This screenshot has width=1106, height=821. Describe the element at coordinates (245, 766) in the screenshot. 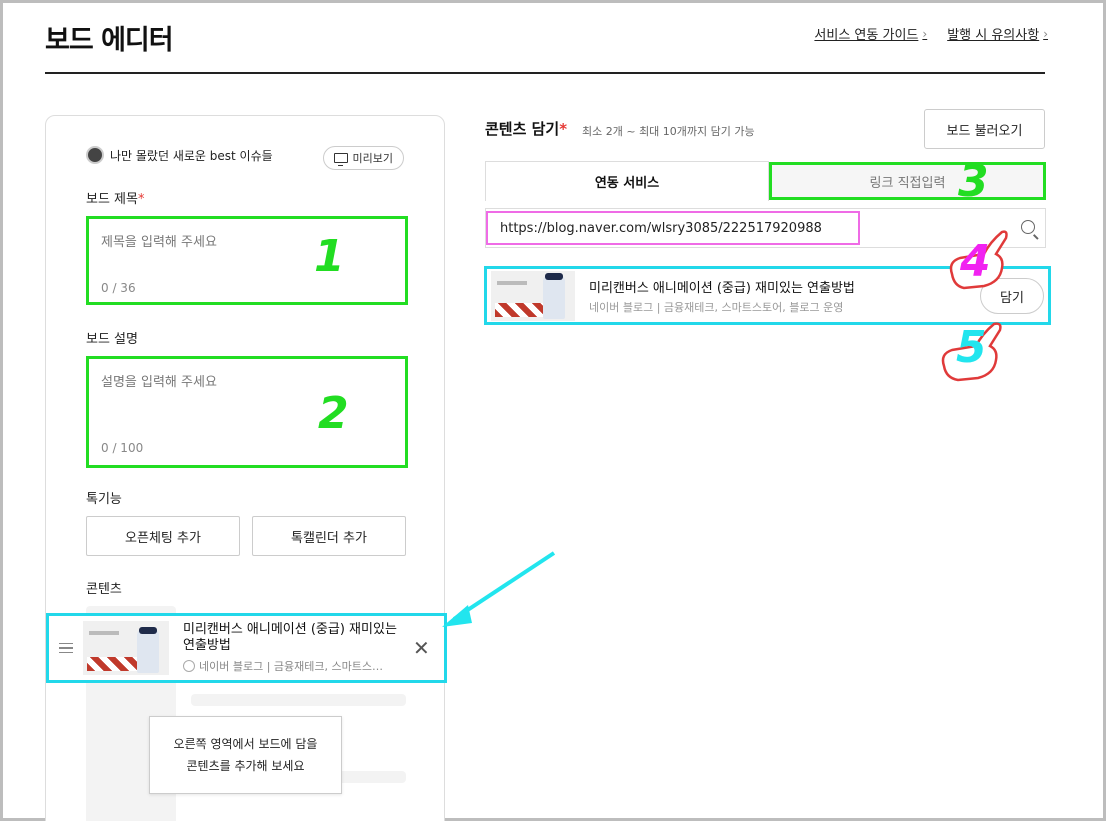

I see `tooltip-line-2: 콘텐츠를 추가해 보세요` at that location.